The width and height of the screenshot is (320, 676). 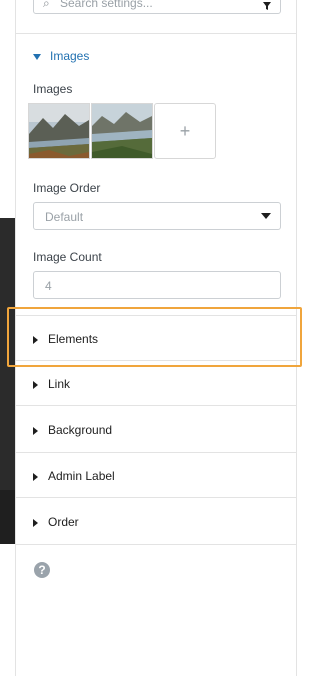 What do you see at coordinates (42, 570) in the screenshot?
I see `help-icon: ?` at bounding box center [42, 570].